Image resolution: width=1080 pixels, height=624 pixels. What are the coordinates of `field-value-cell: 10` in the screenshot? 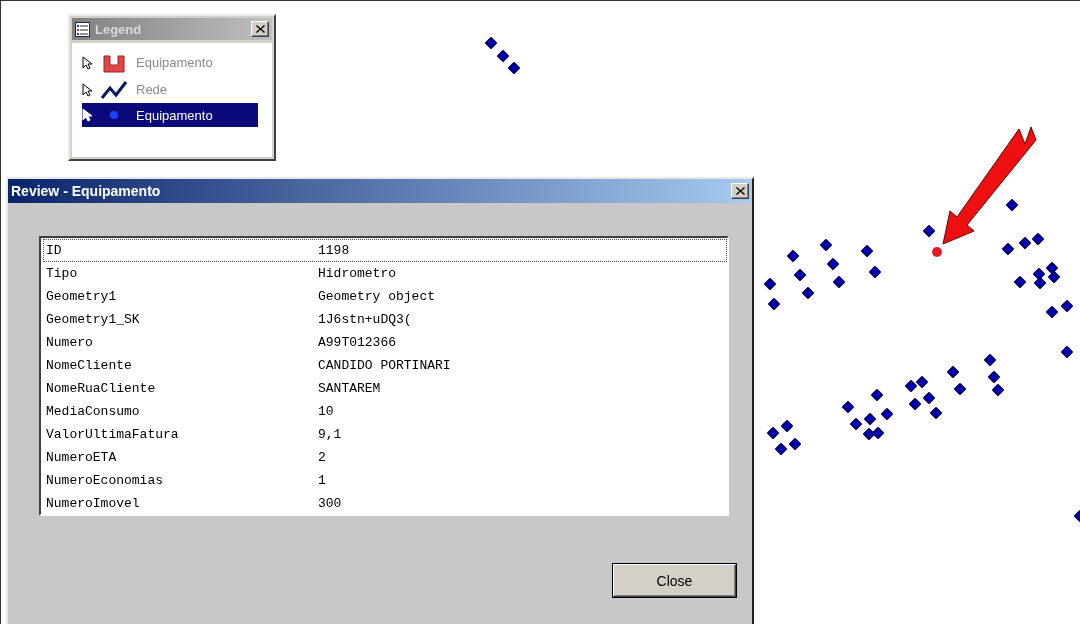 It's located at (326, 411).